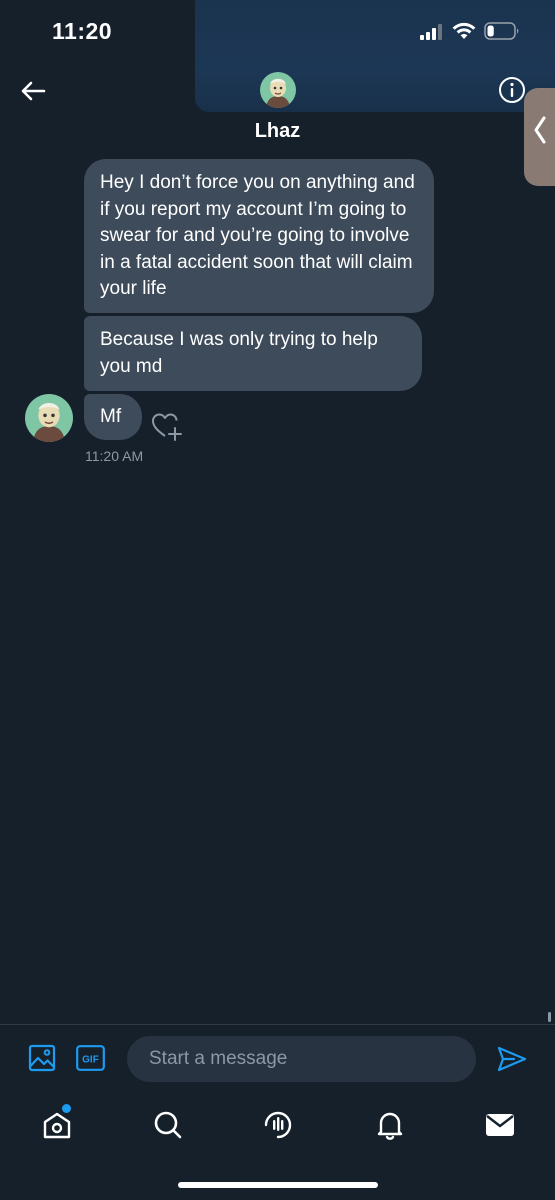  What do you see at coordinates (512, 1059) in the screenshot?
I see `send-icon` at bounding box center [512, 1059].